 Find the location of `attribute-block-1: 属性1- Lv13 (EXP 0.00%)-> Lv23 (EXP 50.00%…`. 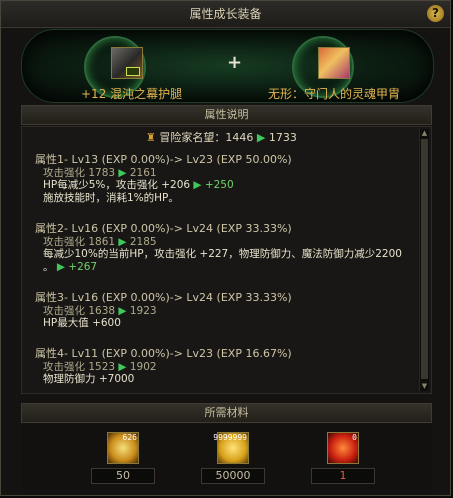

attribute-block-1: 属性1- Lv13 (EXP 0.00%)-> Lv23 (EXP 50.00%… is located at coordinates (163, 178).